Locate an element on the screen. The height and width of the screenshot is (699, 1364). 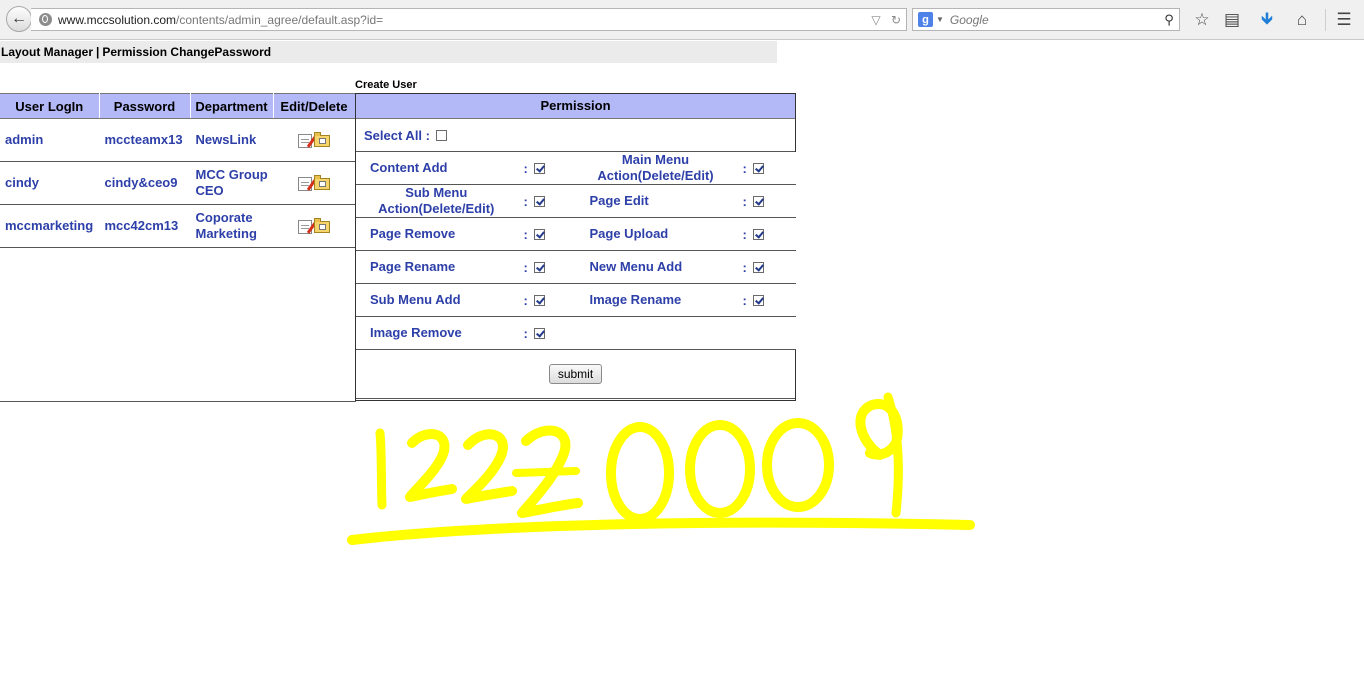
menu-icon: ☰ is located at coordinates (1344, 20).